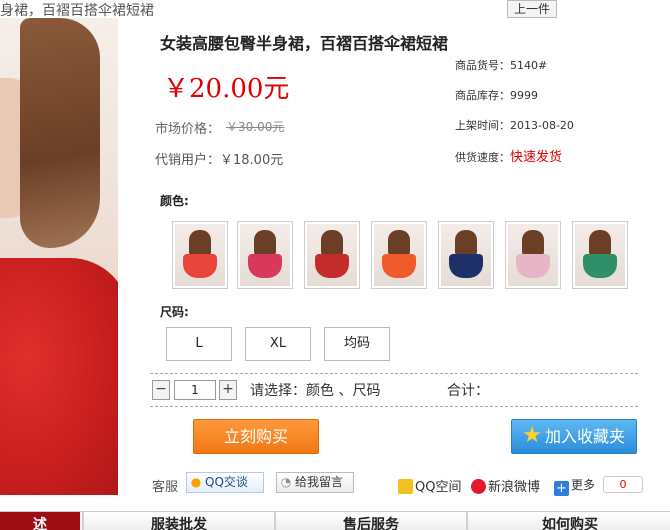  Describe the element at coordinates (532, 435) in the screenshot. I see `star-icon: ★` at that location.